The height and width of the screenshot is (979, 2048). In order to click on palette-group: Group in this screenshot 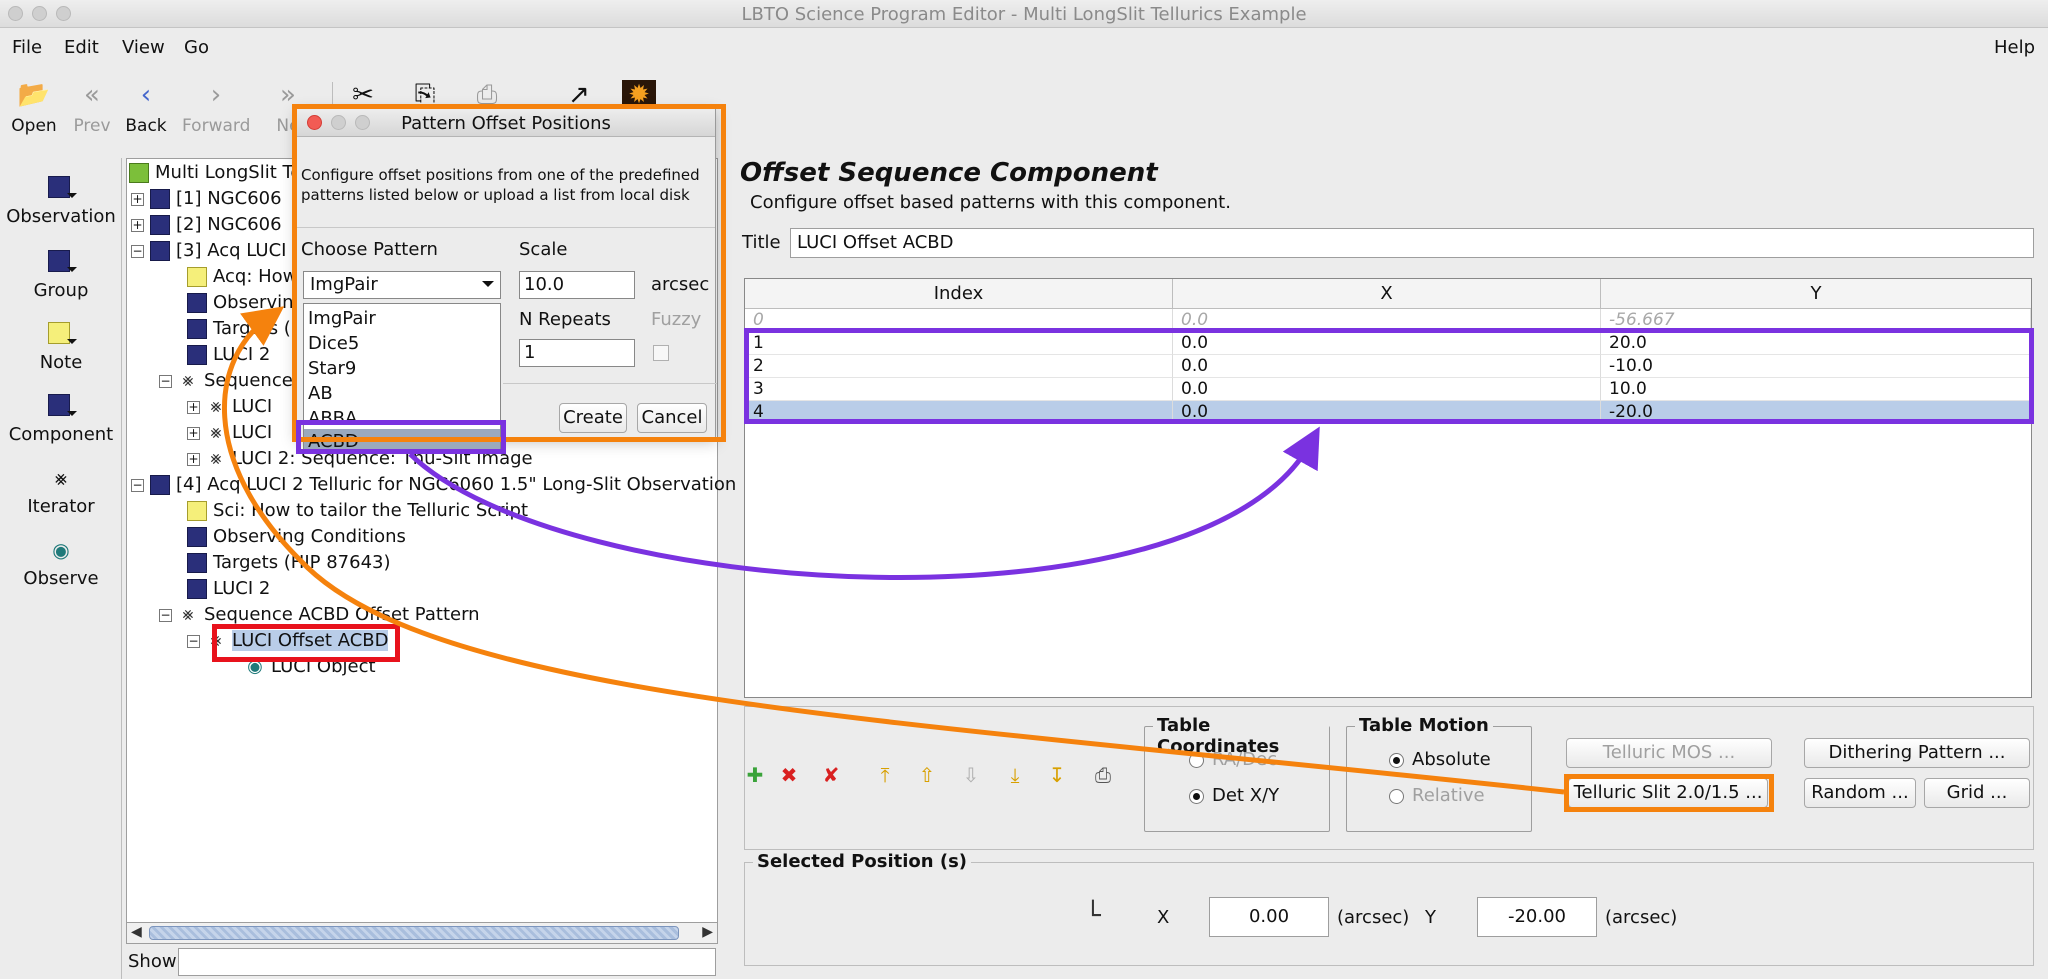, I will do `click(61, 275)`.